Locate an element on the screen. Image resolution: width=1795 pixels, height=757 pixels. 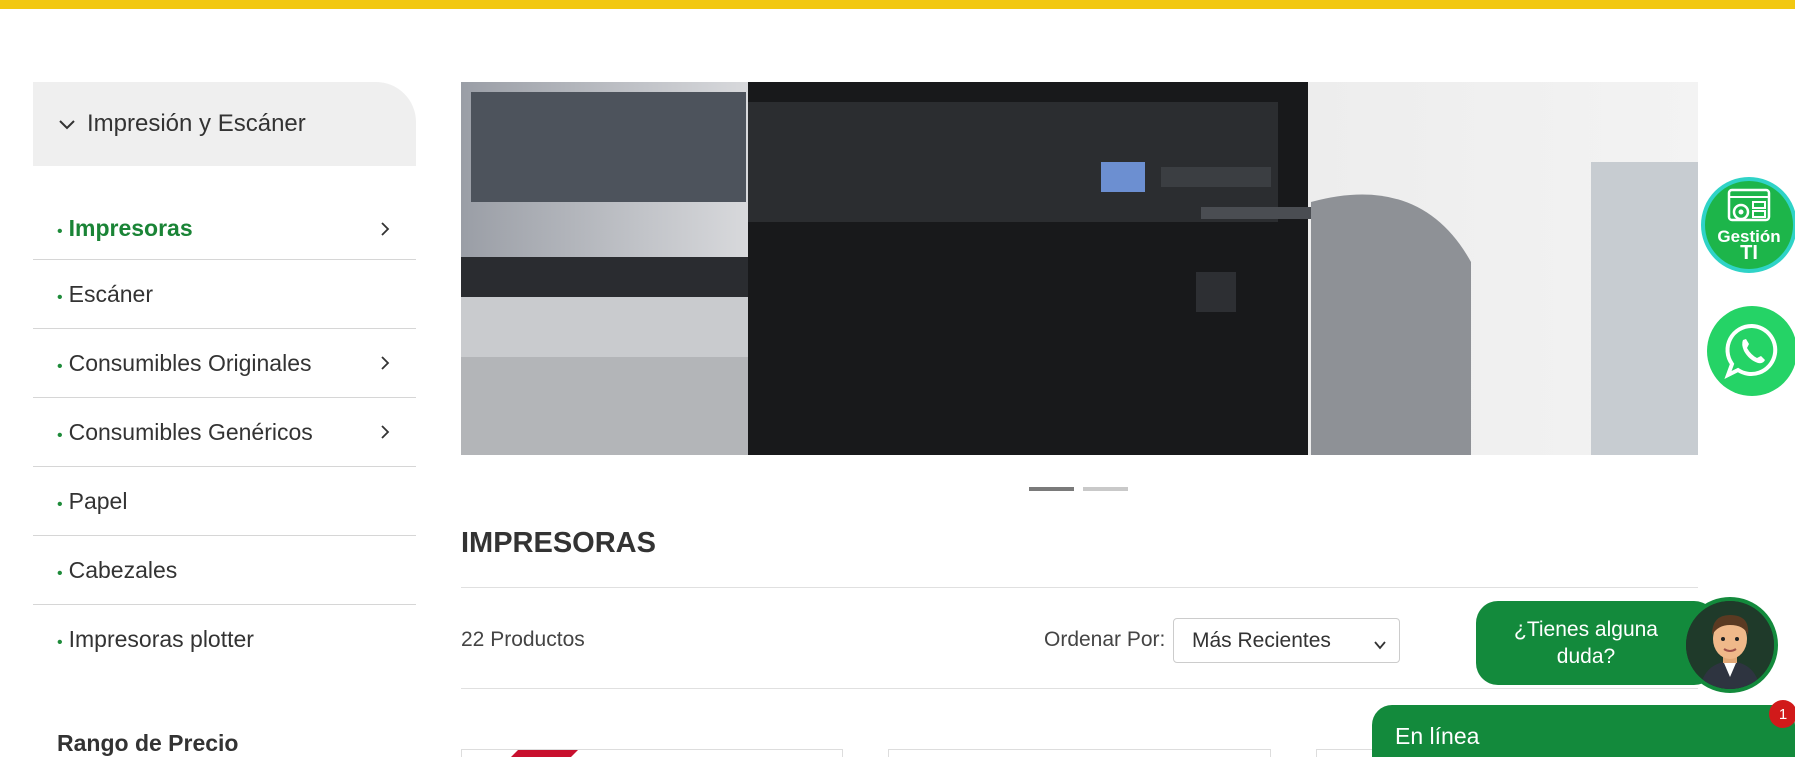
whatsapp-button is located at coordinates (1751, 351).